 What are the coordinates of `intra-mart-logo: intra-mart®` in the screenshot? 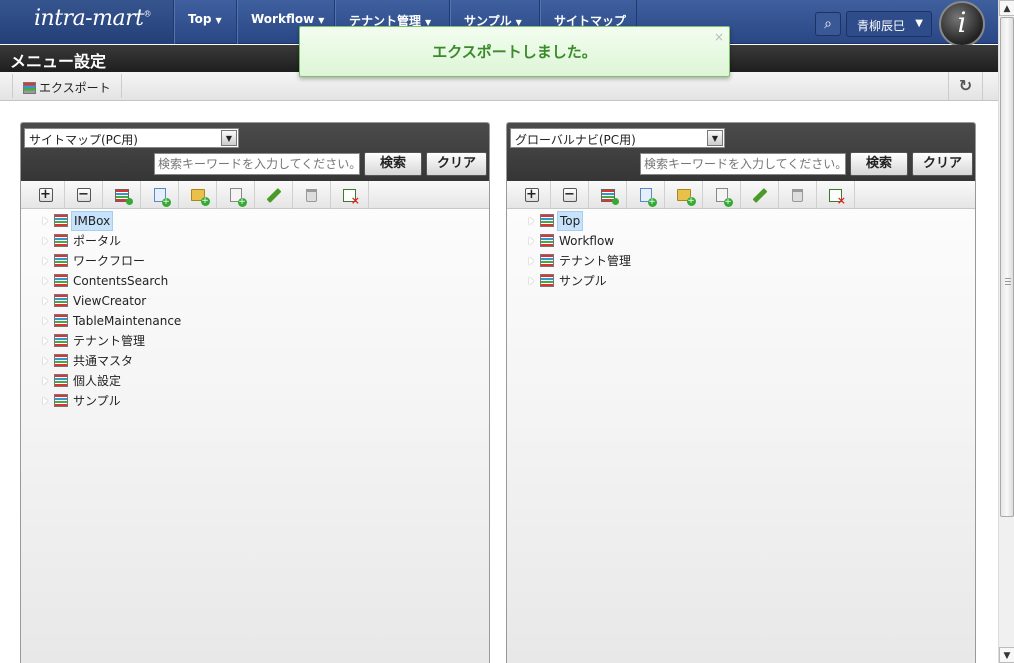 It's located at (86, 22).